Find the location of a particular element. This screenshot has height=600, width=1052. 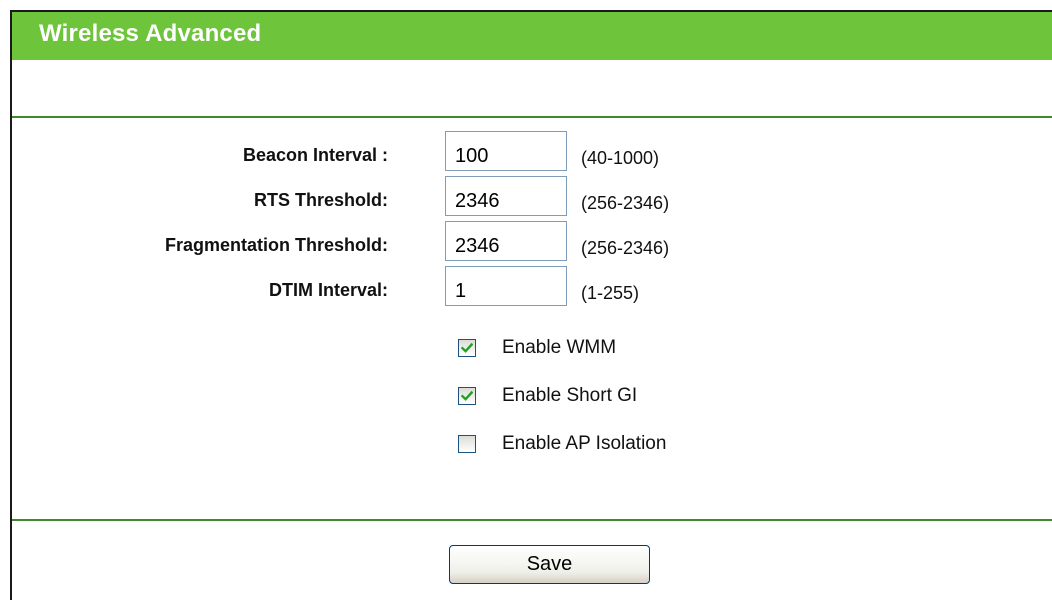

dtim-interval-input is located at coordinates (506, 286).